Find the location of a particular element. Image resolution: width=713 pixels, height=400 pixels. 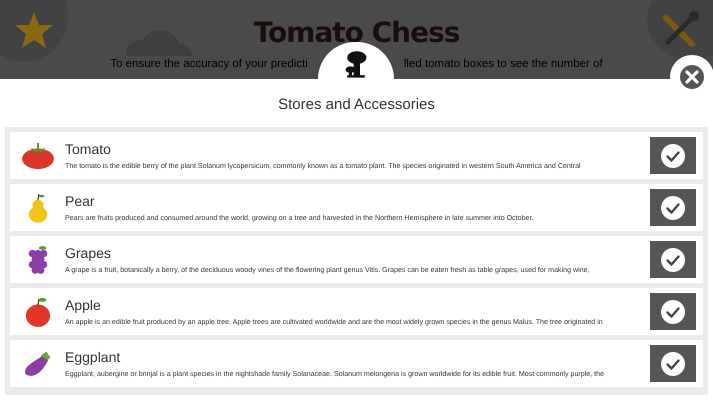

game-title: Tomato Chess is located at coordinates (357, 32).